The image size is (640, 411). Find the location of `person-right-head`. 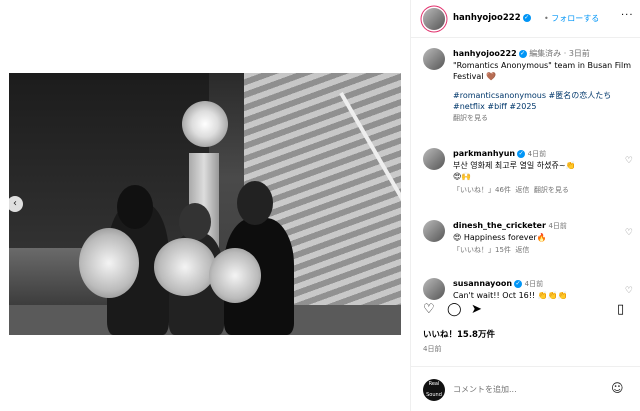

person-right-head is located at coordinates (255, 203).